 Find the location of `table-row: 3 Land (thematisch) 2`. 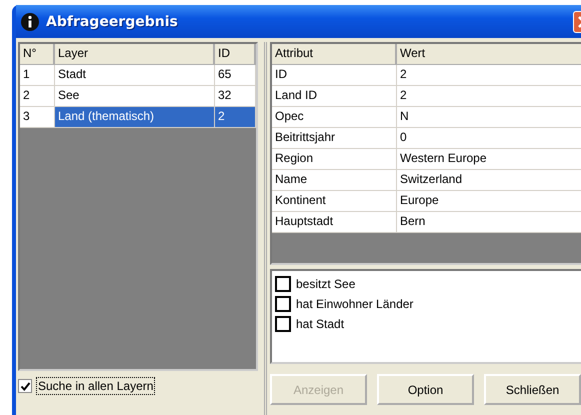

table-row: 3 Land (thematisch) 2 is located at coordinates (138, 117).